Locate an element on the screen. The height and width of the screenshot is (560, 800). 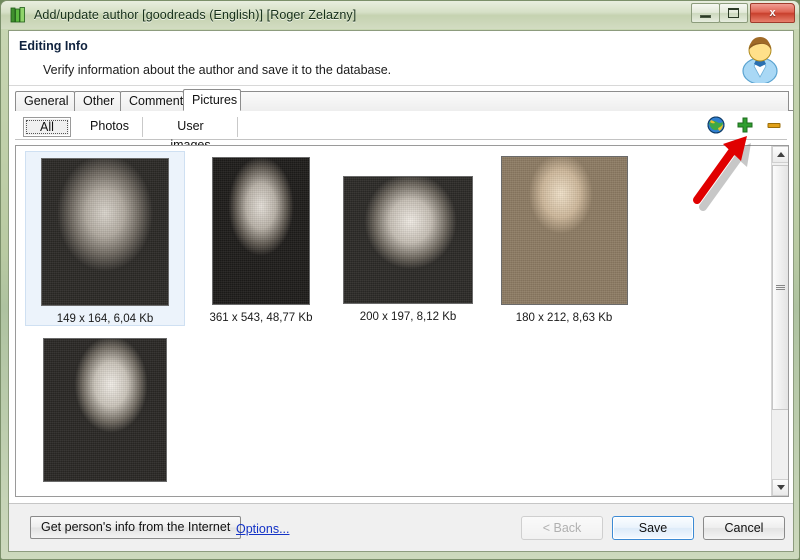
focus-outline is located at coordinates (47, 127).